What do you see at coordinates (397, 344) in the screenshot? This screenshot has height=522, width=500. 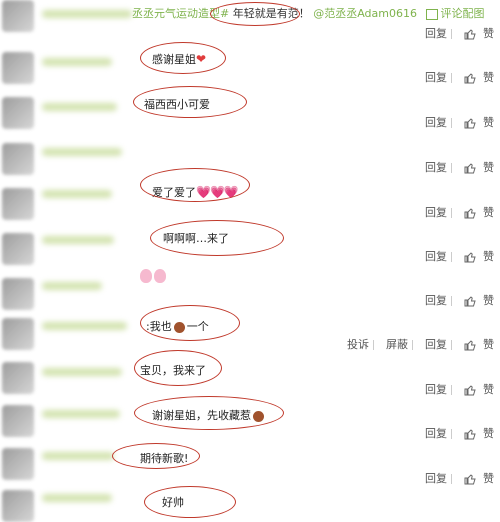 I see `block-button: 屏蔽` at bounding box center [397, 344].